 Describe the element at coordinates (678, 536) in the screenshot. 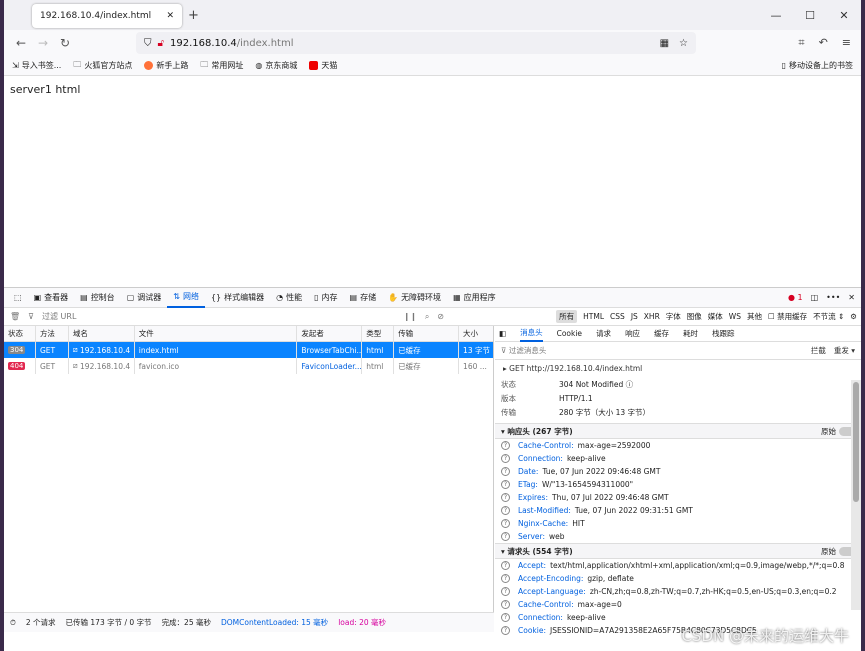

I see `header-row: ? Server: web` at that location.